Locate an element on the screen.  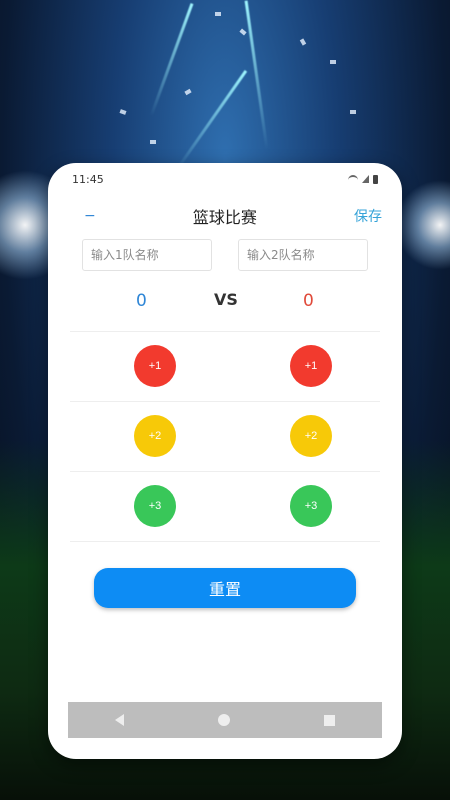
status-icons is located at coordinates (363, 179).